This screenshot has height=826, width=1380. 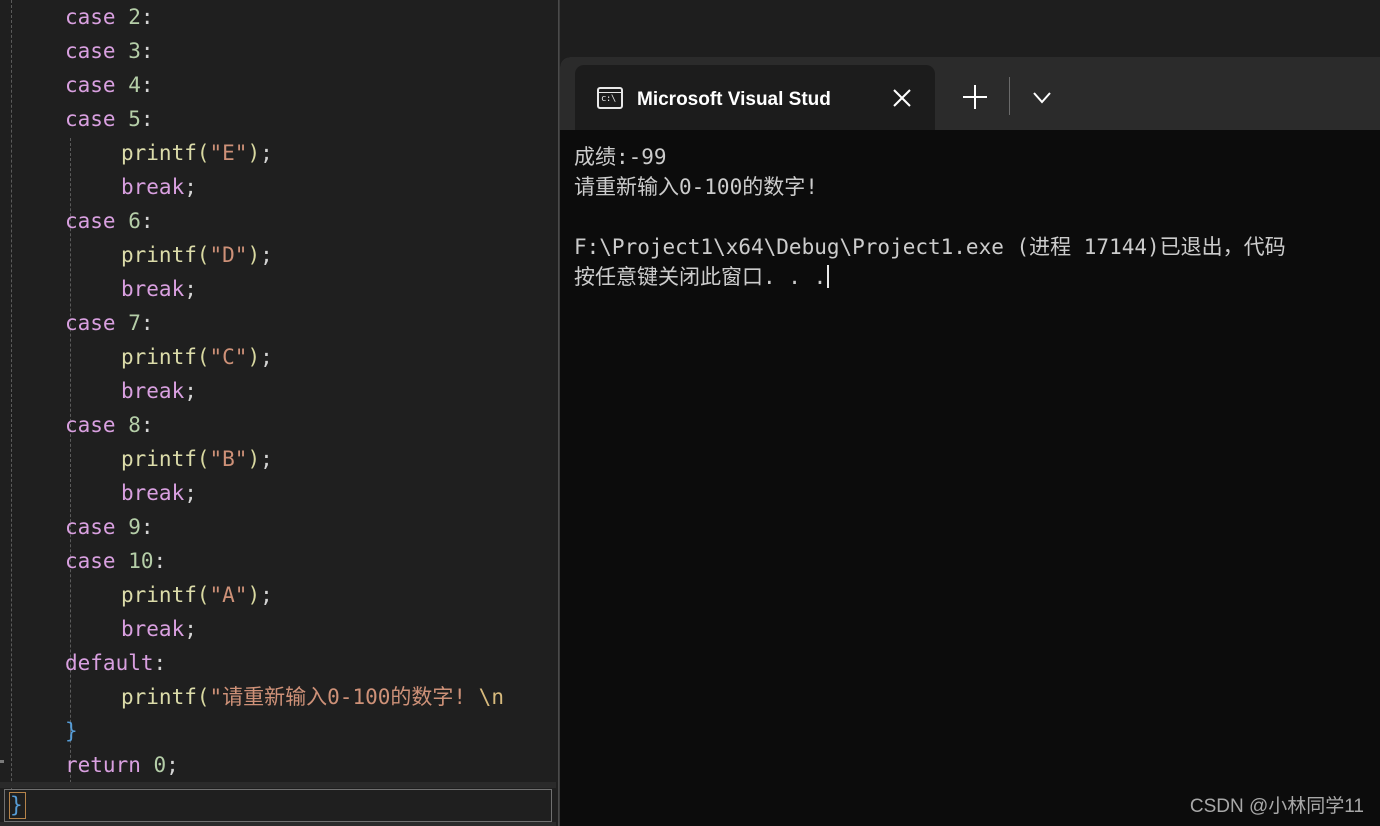 I want to click on terminal-titlebar: c:\ Microsoft Visual Studio 调试控, so click(x=970, y=93).